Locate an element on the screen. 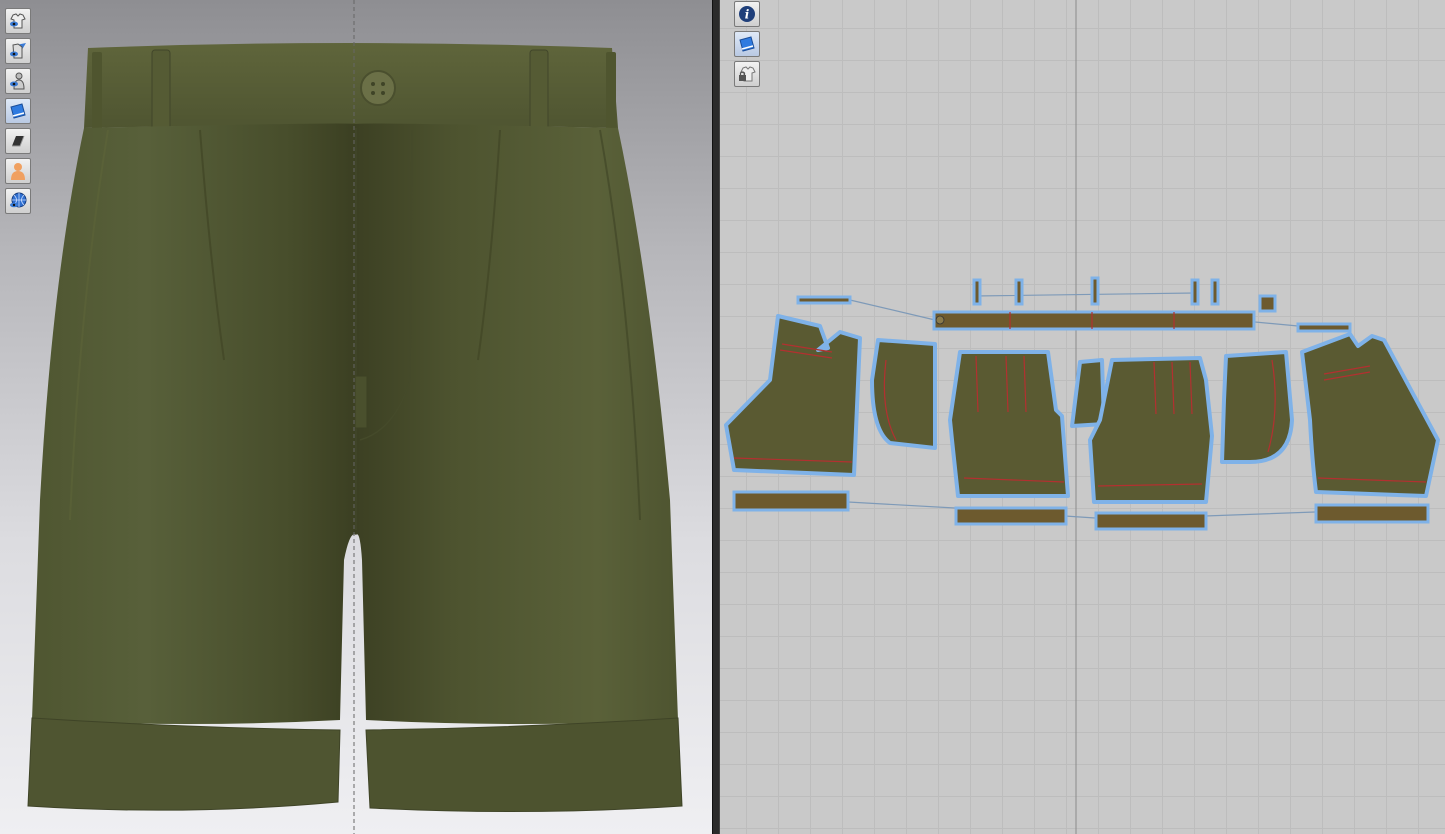  waist-button is located at coordinates (378, 88).